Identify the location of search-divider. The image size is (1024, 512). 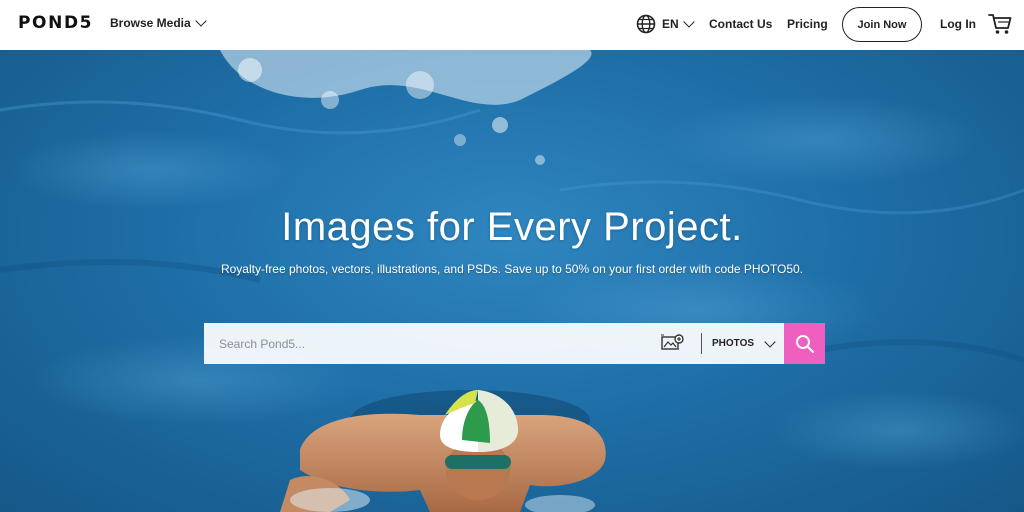
(701, 343).